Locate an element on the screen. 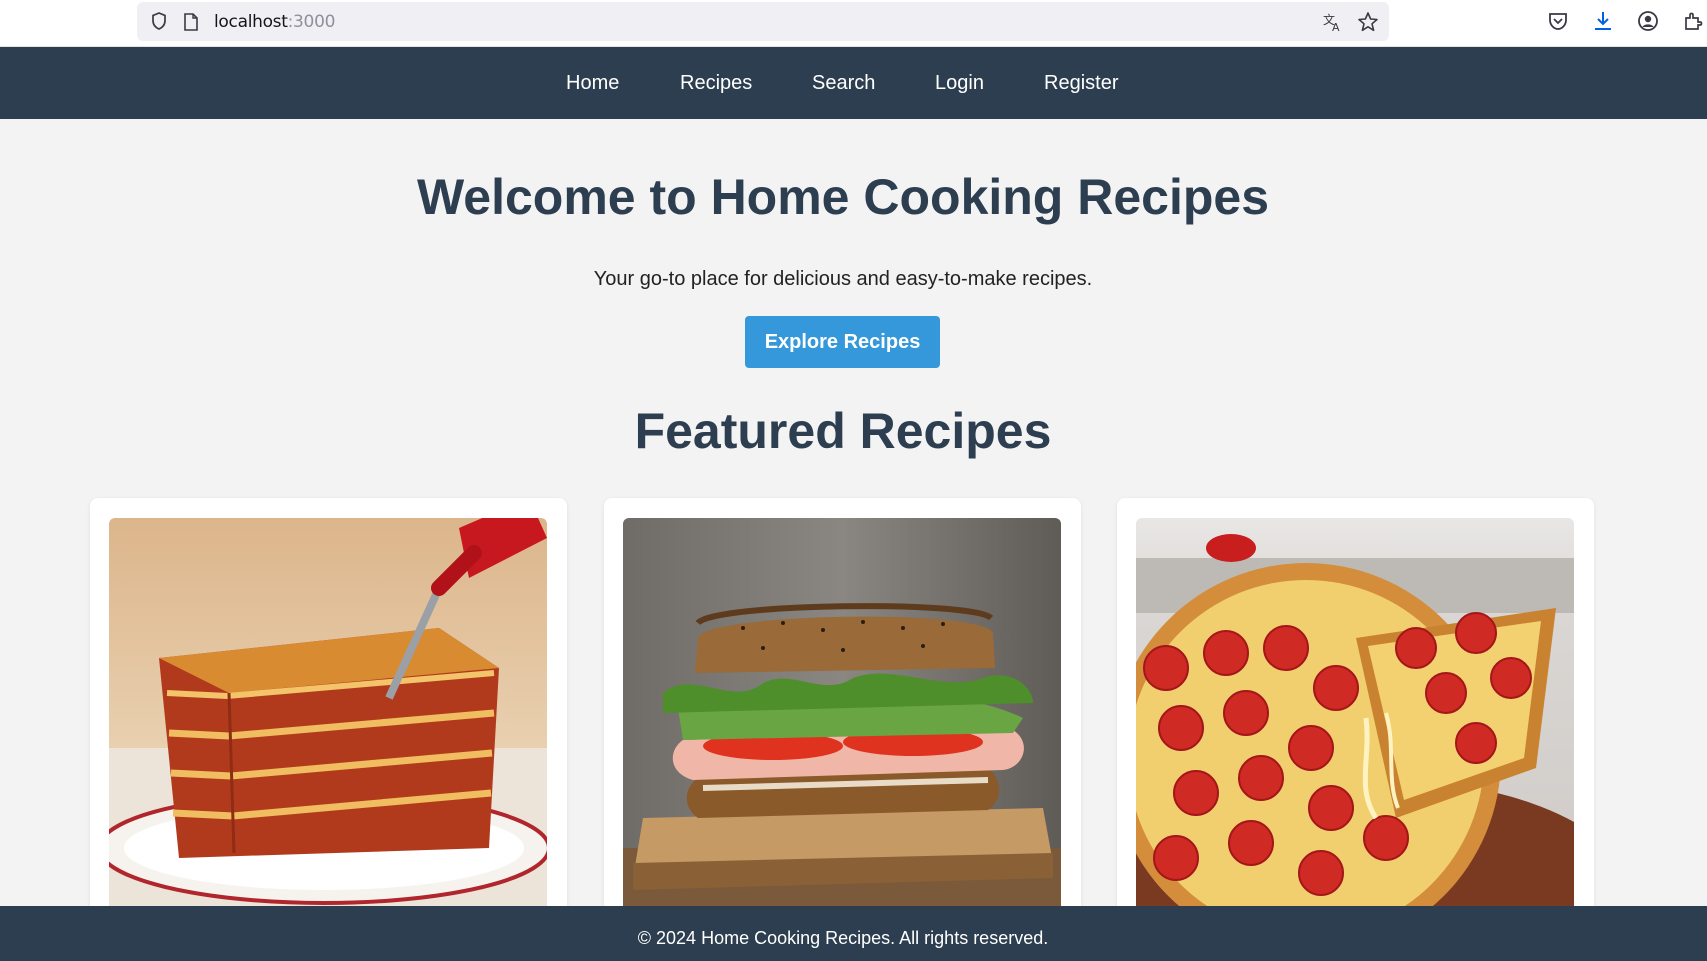 Image resolution: width=1707 pixels, height=961 pixels. address-bar: localhost:3000 文 A is located at coordinates (763, 21).